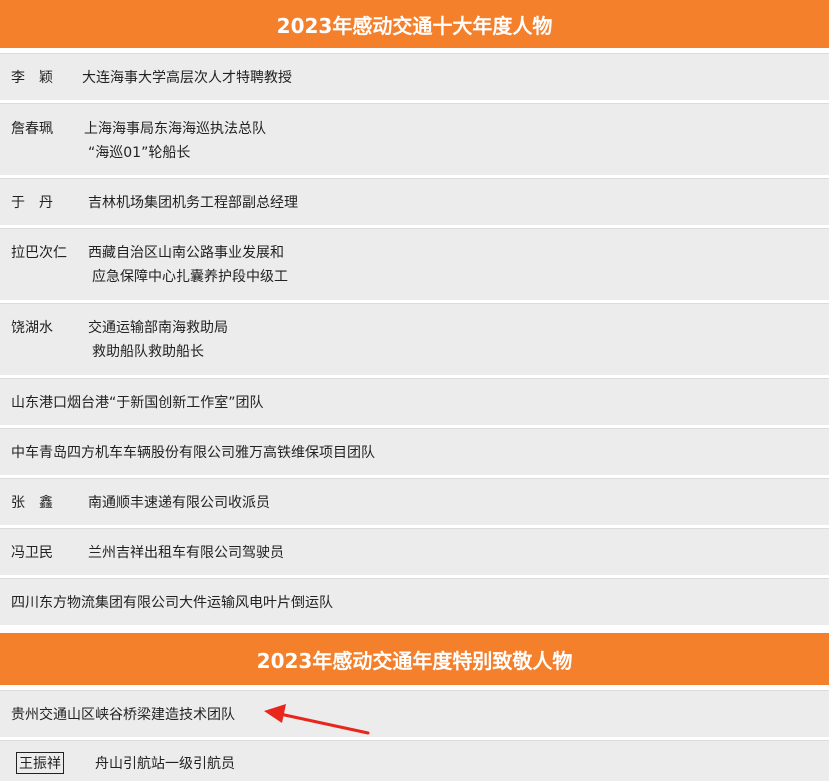  I want to click on person-name: 张 鑫, so click(32, 503).